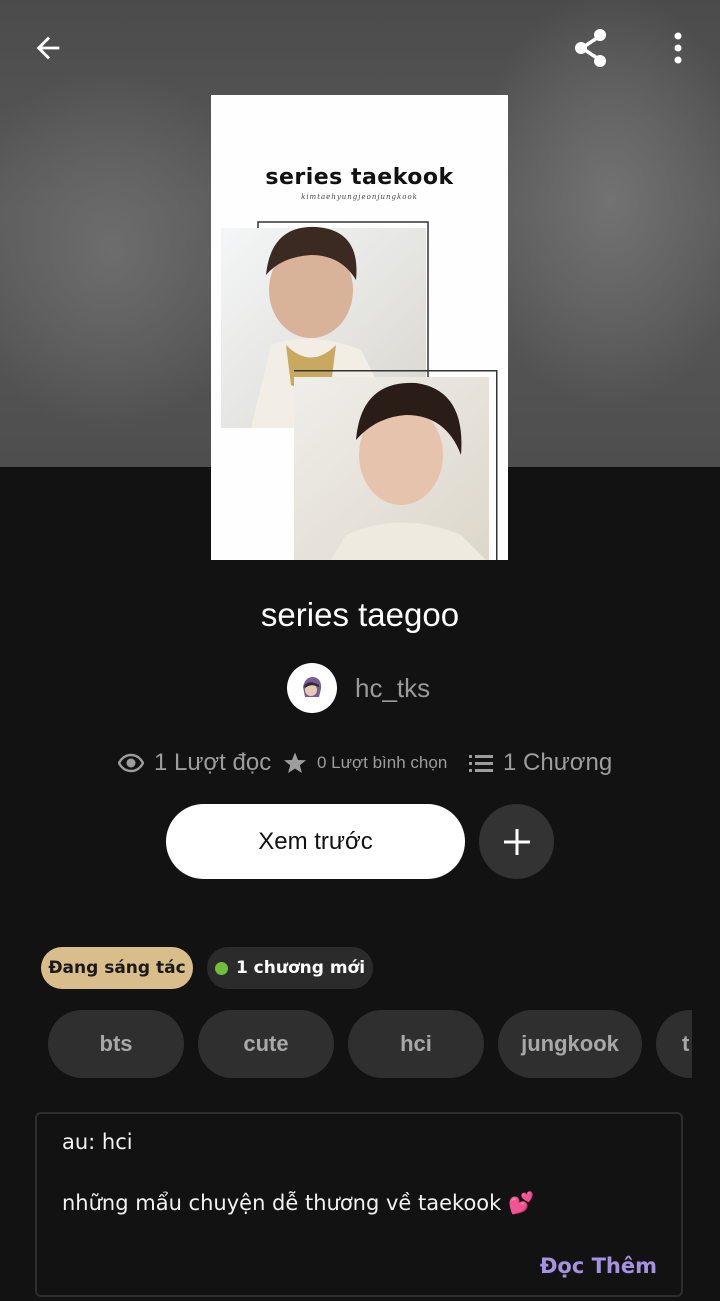 The image size is (720, 1301). Describe the element at coordinates (558, 762) in the screenshot. I see `chapters-count: 1 Chương` at that location.